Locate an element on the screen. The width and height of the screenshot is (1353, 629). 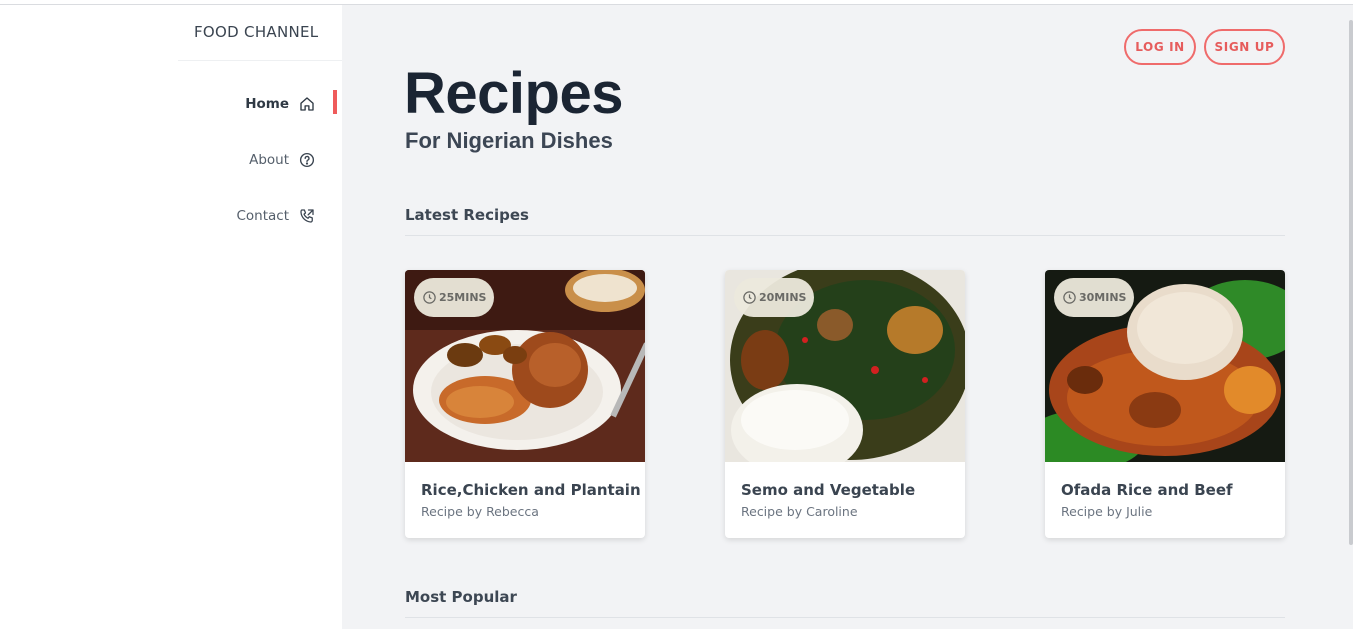
recipe-image: 20MINS is located at coordinates (845, 366).